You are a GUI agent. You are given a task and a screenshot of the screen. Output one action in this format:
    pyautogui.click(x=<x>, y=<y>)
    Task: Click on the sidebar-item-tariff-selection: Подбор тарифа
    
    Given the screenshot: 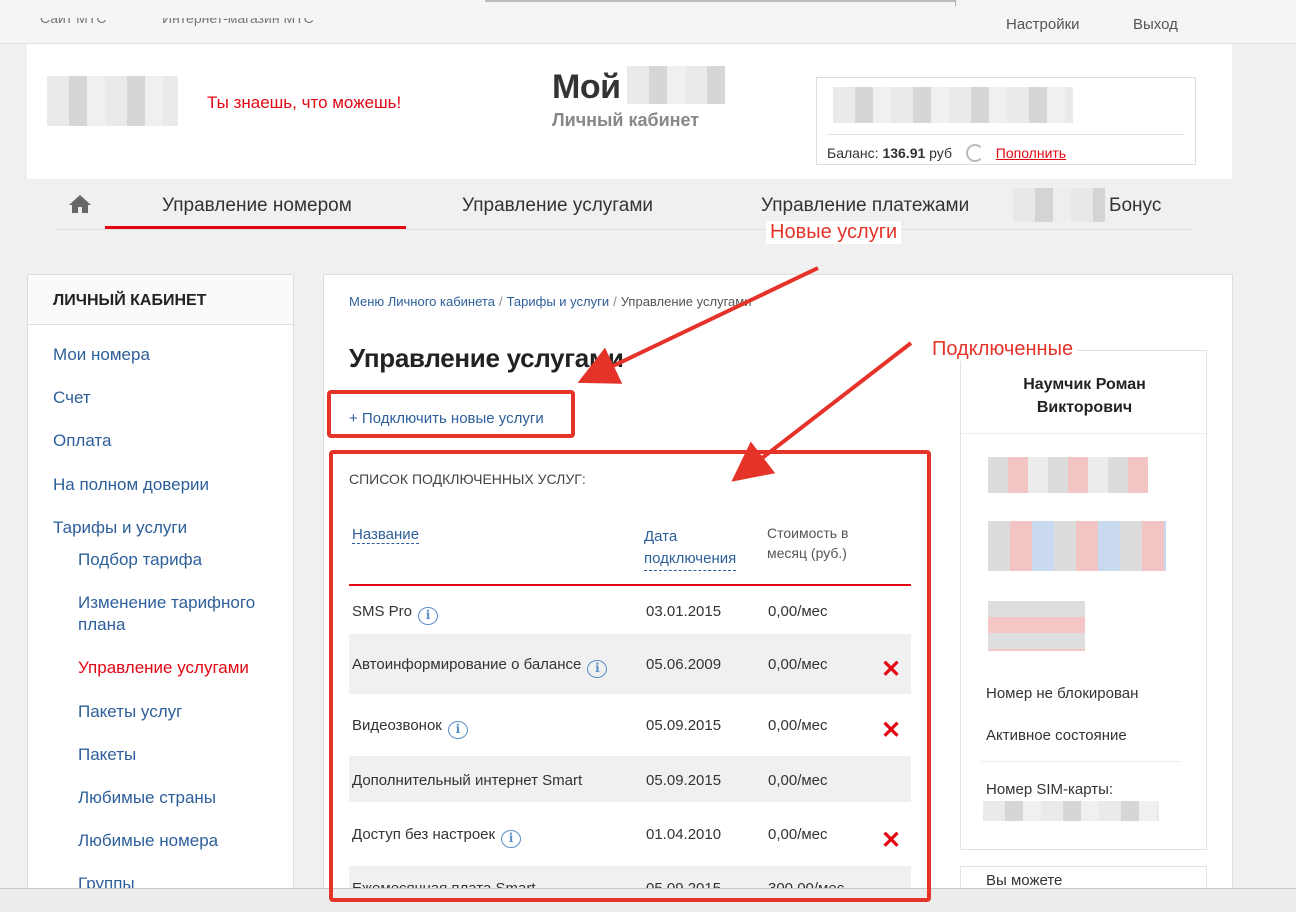 What is the action you would take?
    pyautogui.click(x=140, y=560)
    